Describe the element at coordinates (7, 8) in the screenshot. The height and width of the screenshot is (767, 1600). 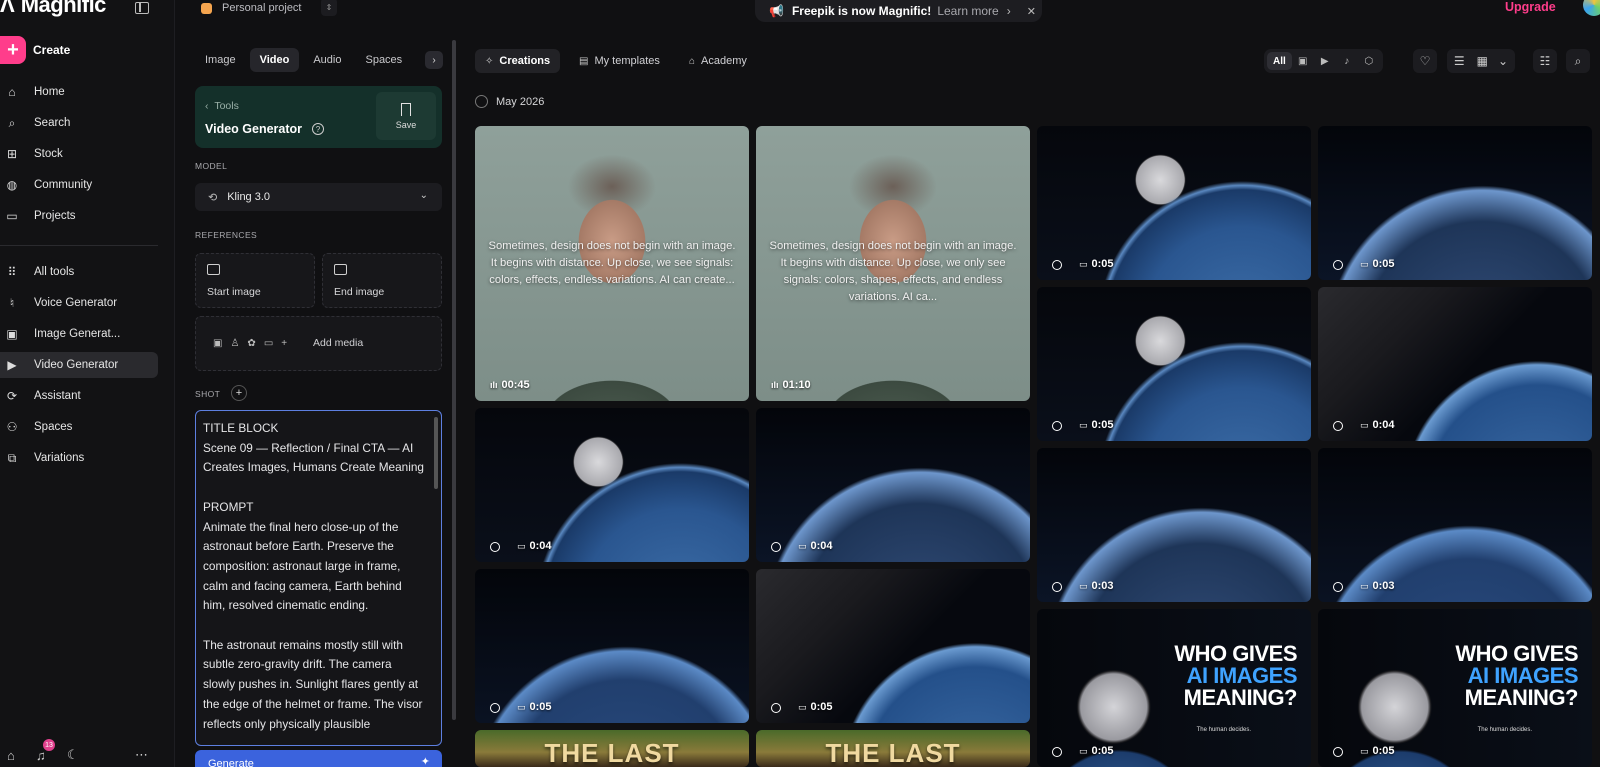
I see `logo-icon: Λ` at that location.